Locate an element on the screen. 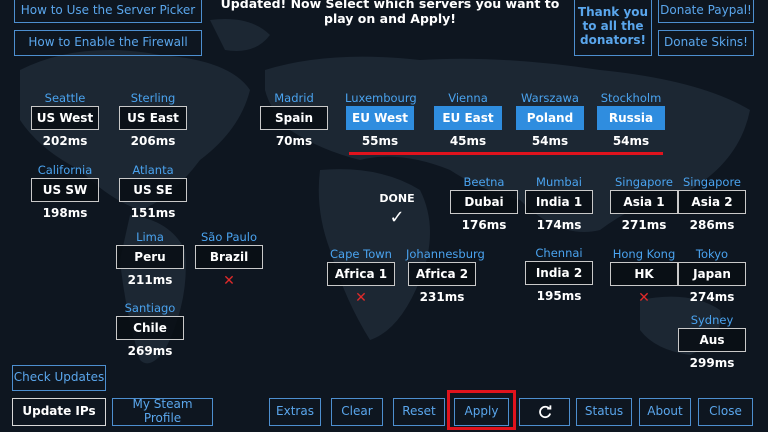 The image size is (768, 432). city-label: Hong Kong is located at coordinates (644, 254).